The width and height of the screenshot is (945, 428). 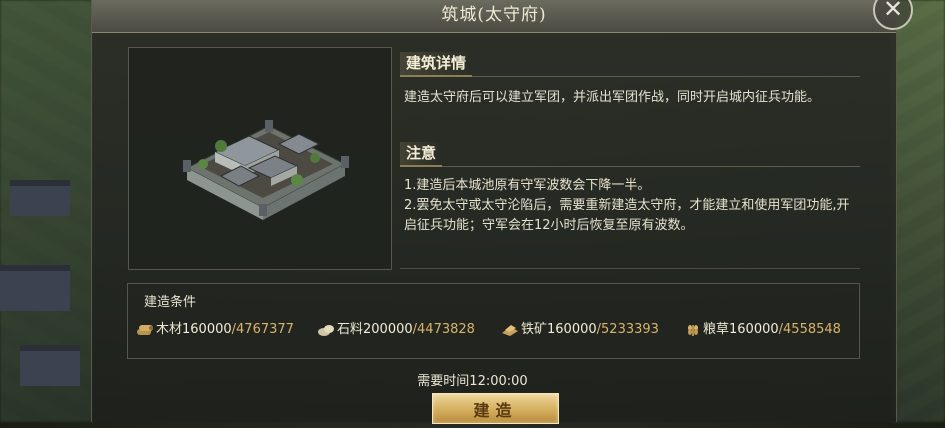 What do you see at coordinates (388, 329) in the screenshot?
I see `resource-required: 200000` at bounding box center [388, 329].